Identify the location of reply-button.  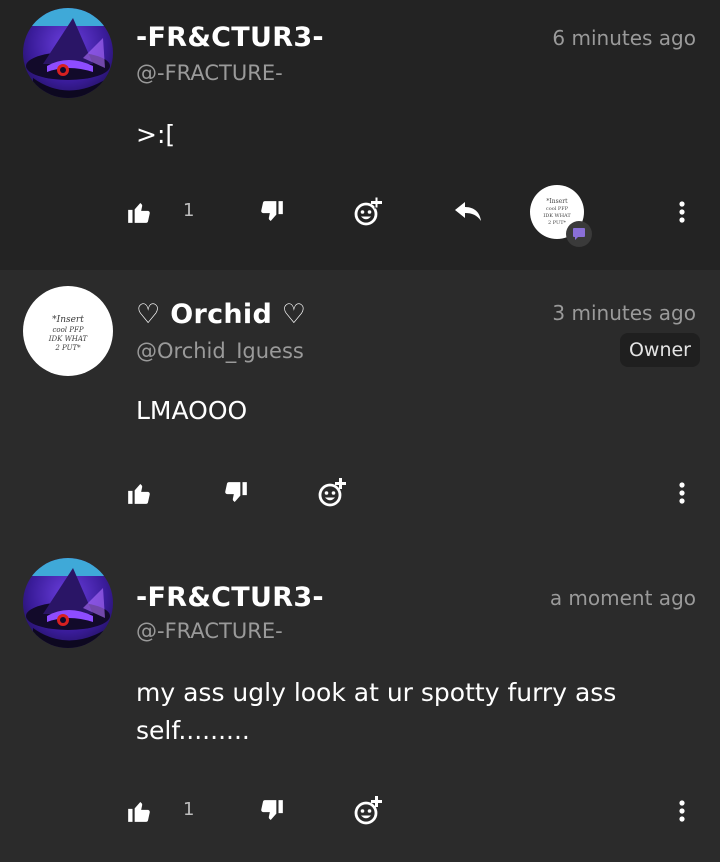
(468, 212).